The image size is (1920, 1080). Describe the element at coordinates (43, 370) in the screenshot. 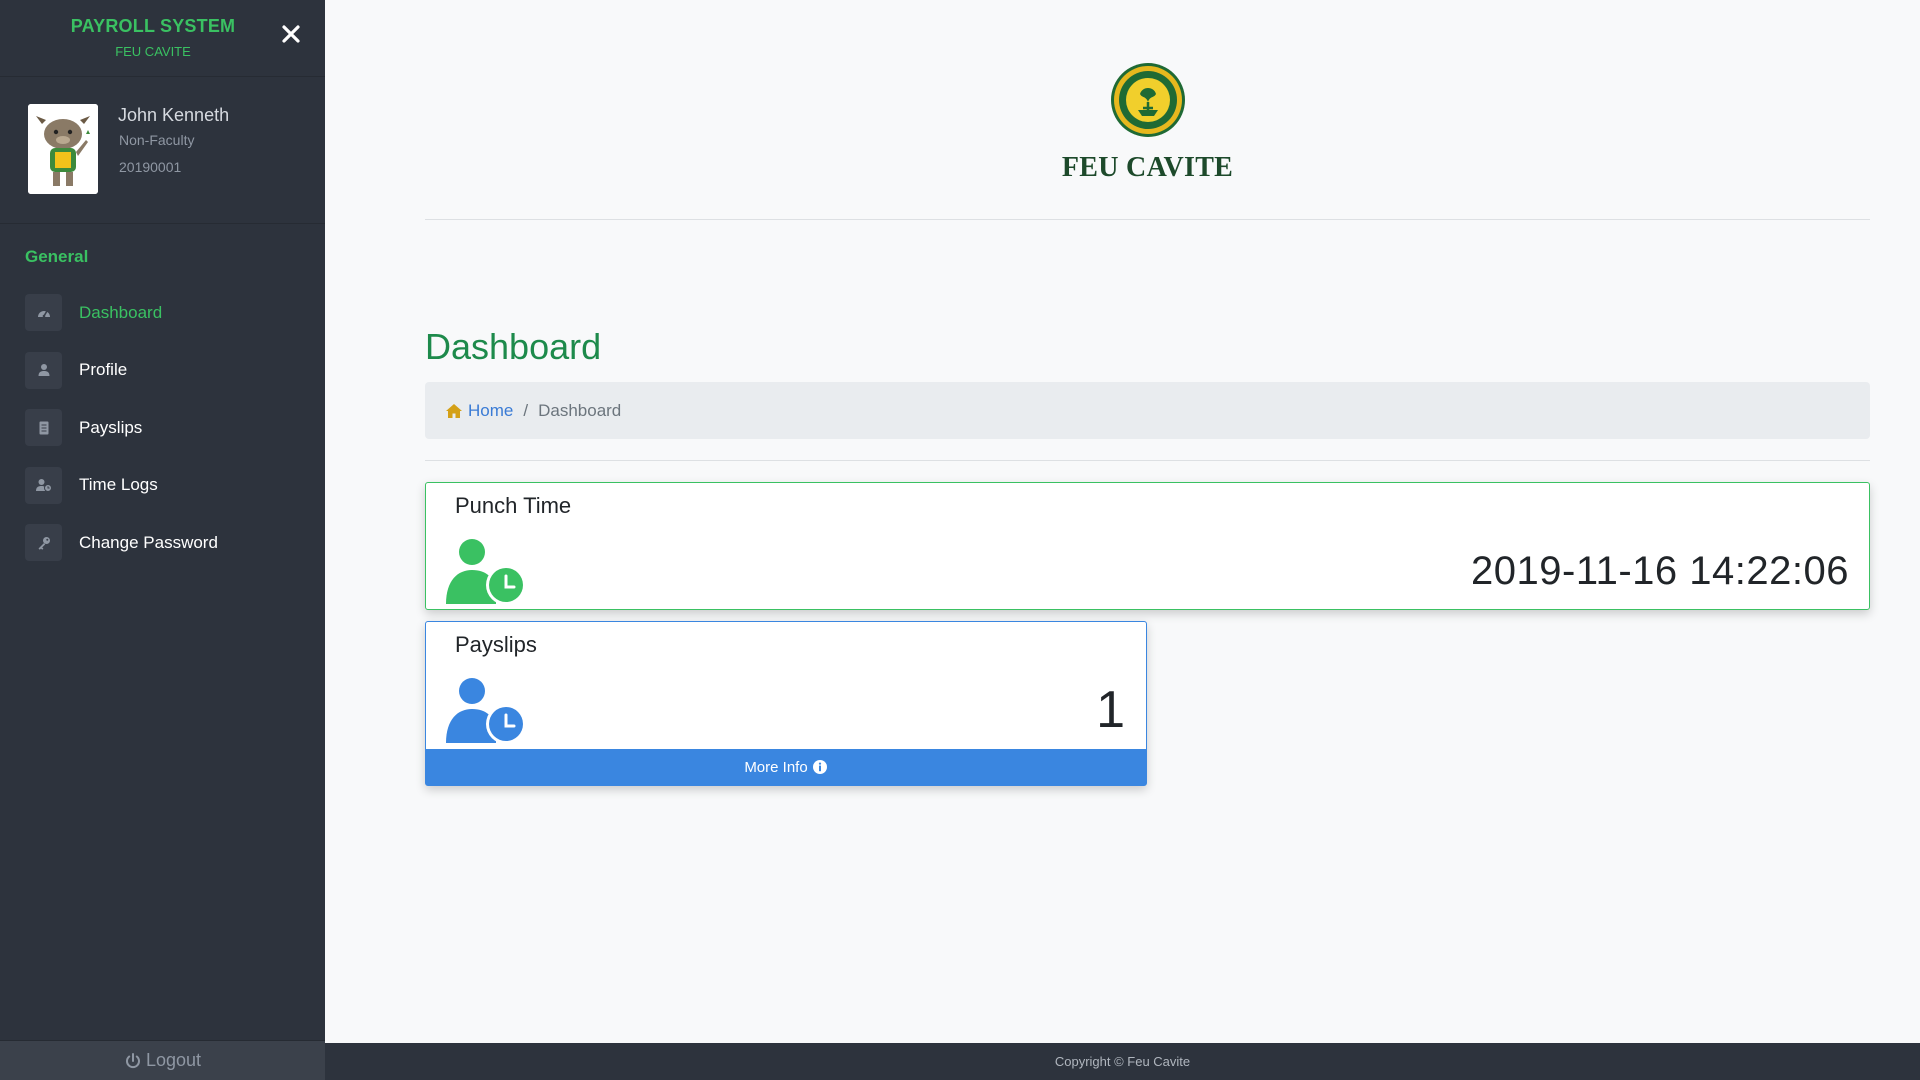

I see `user-icon` at that location.